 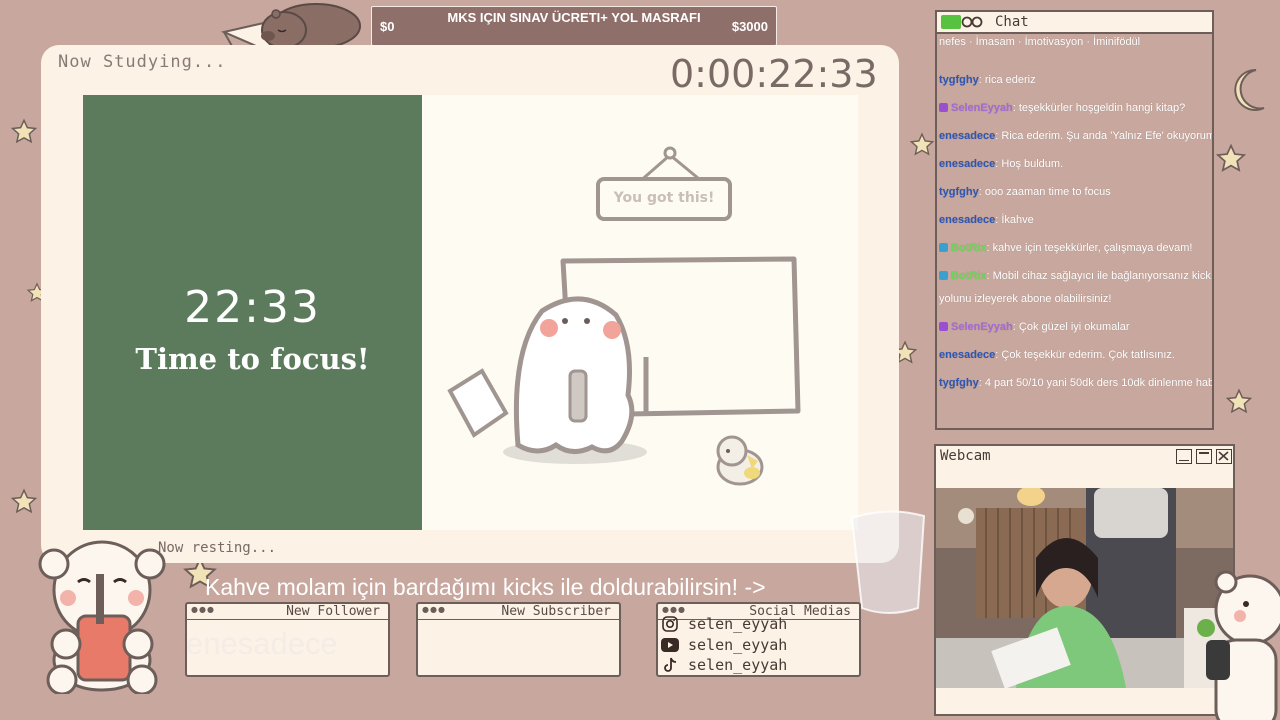 What do you see at coordinates (1014, 220) in the screenshot?
I see `chat-message-text: : İkahve` at bounding box center [1014, 220].